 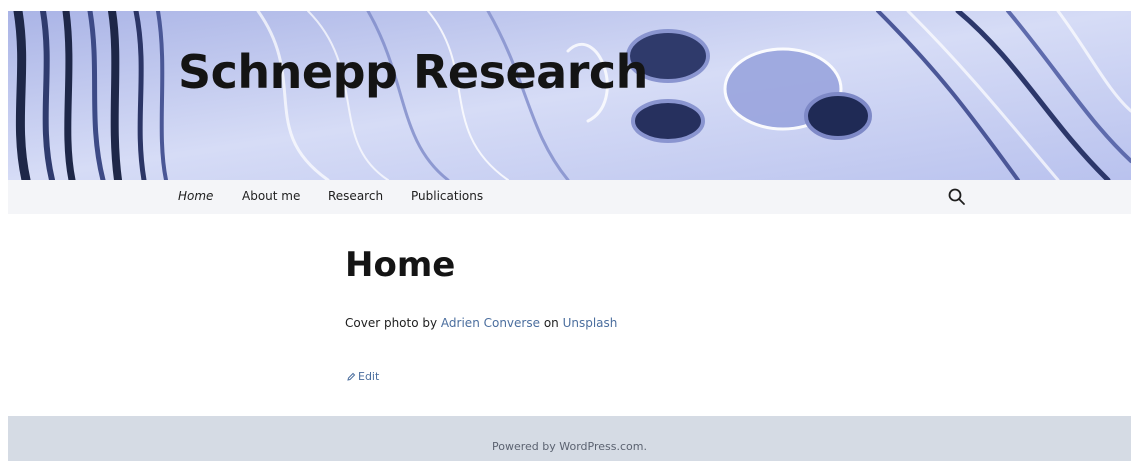 I want to click on nav-item-about-me: About me, so click(x=271, y=196).